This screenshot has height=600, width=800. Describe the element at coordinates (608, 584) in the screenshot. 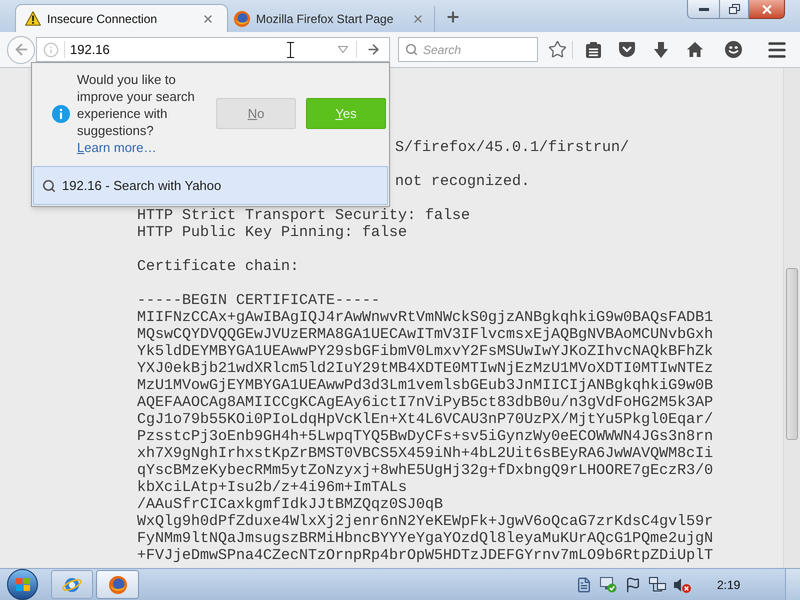

I see `monitor-check-icon` at that location.